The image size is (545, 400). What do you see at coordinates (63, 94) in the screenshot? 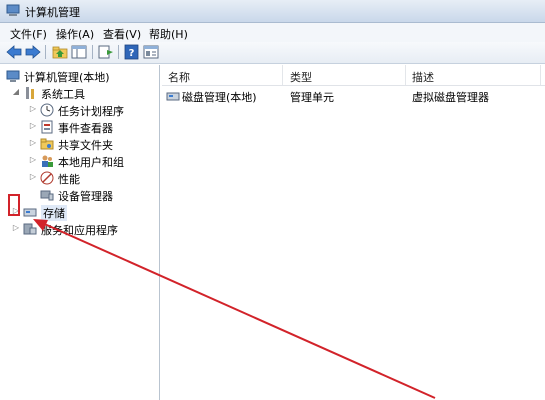
I see `tree-label-system-tools: 系统工具` at bounding box center [63, 94].